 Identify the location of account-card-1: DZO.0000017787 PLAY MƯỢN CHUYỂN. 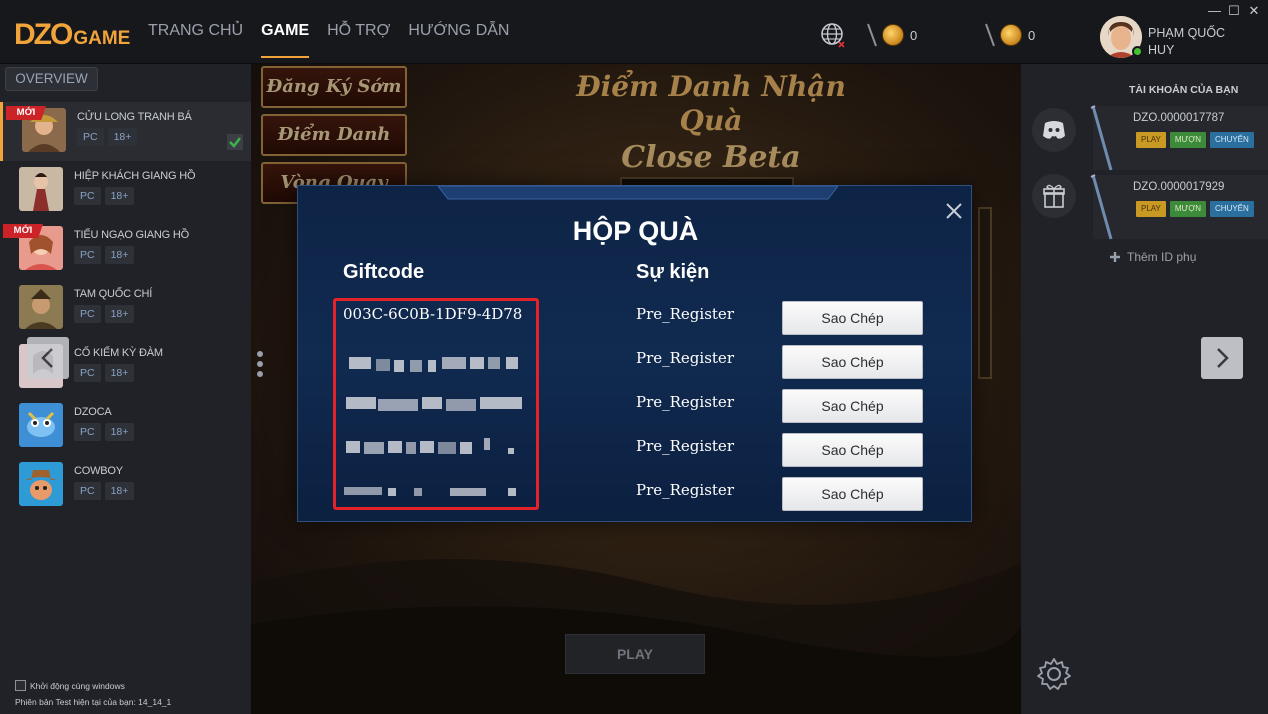
(1179, 138).